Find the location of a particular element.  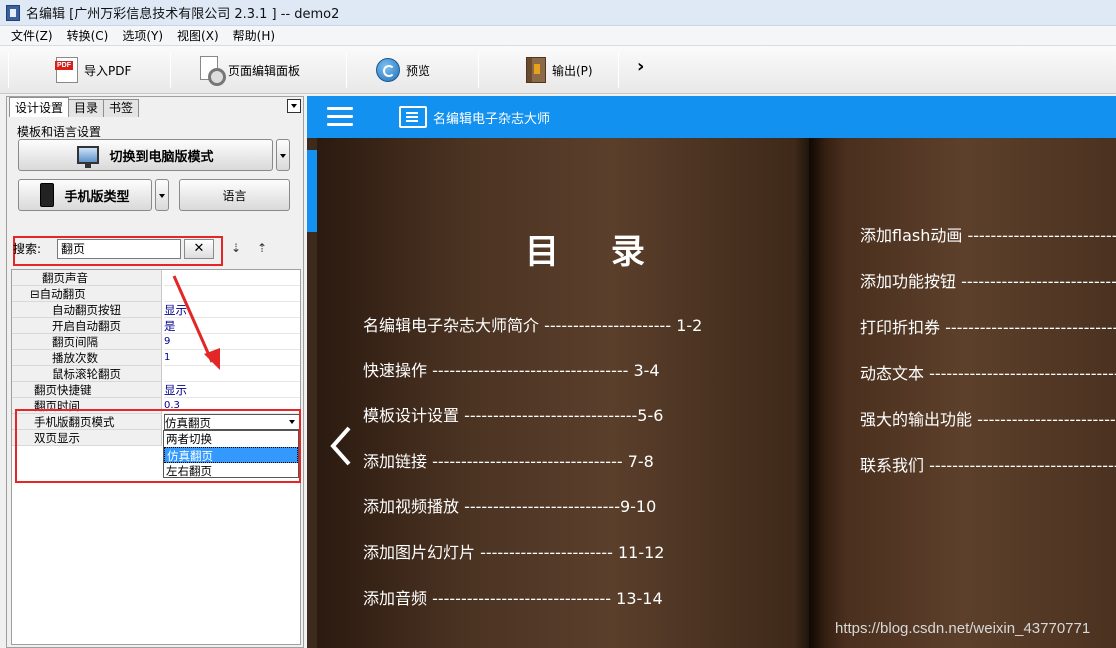

panel-tabs: 设计设置 目录 书签 is located at coordinates (74, 107).